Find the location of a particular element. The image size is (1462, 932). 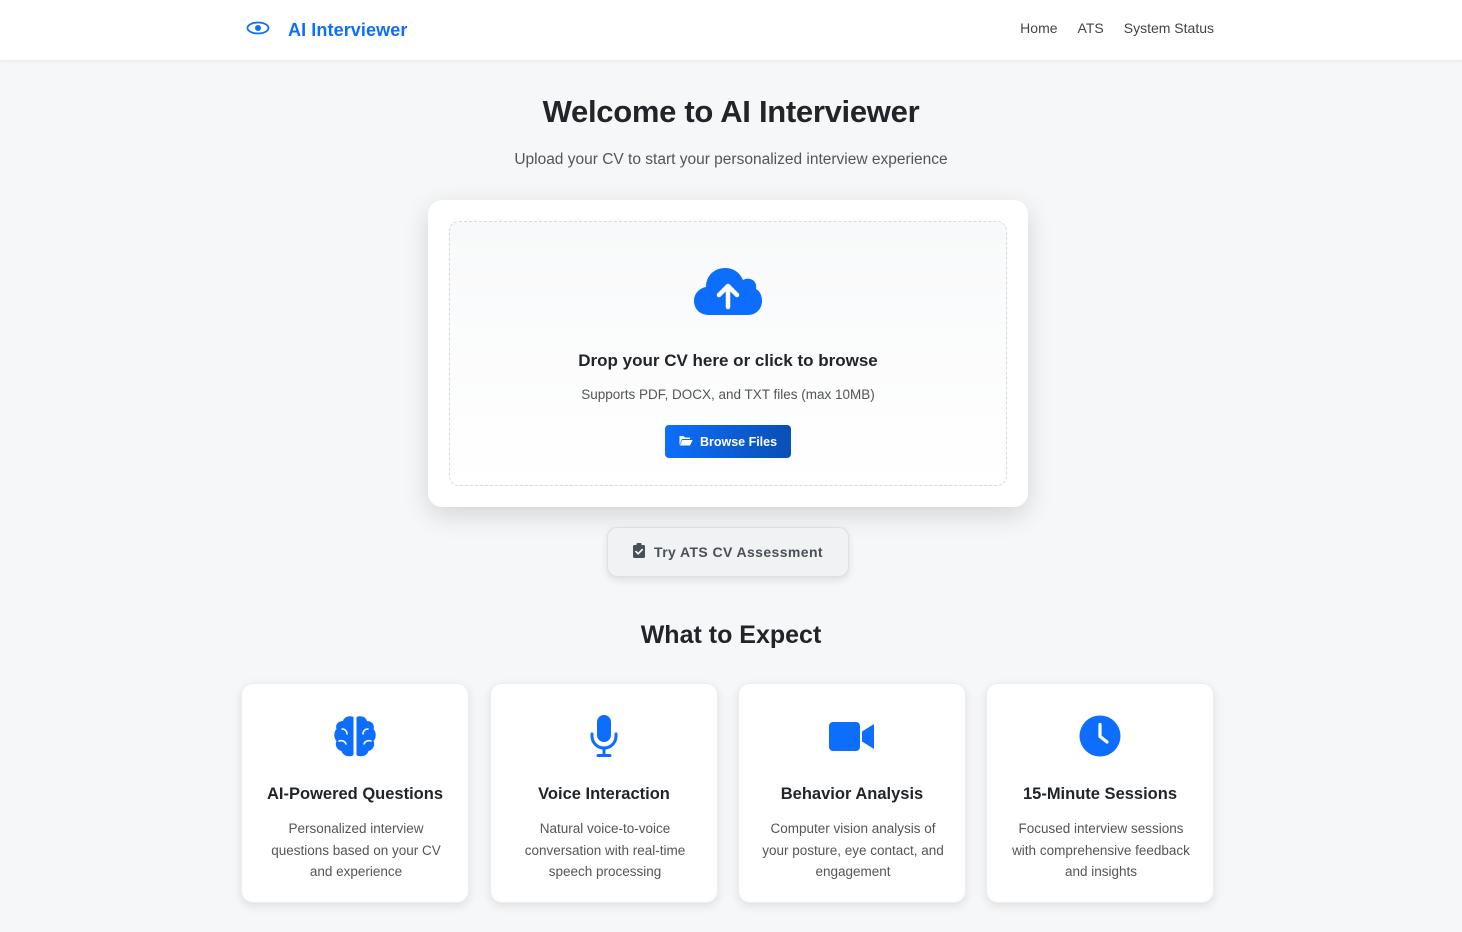

feature-title: 15-Minute Sessions is located at coordinates (1100, 794).